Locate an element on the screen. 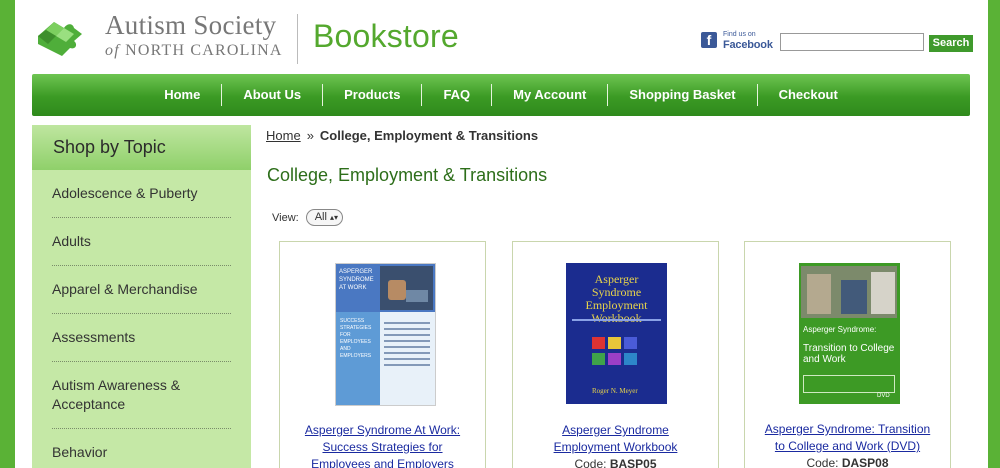  sidebar-item-autism-awareness: Autism Awareness & Acceptance is located at coordinates (141, 395).